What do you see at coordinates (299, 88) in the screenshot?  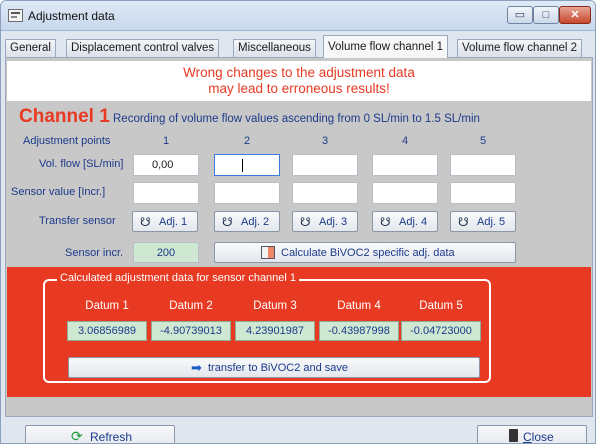 I see `warning-line-2: may lead to erroneous results!` at bounding box center [299, 88].